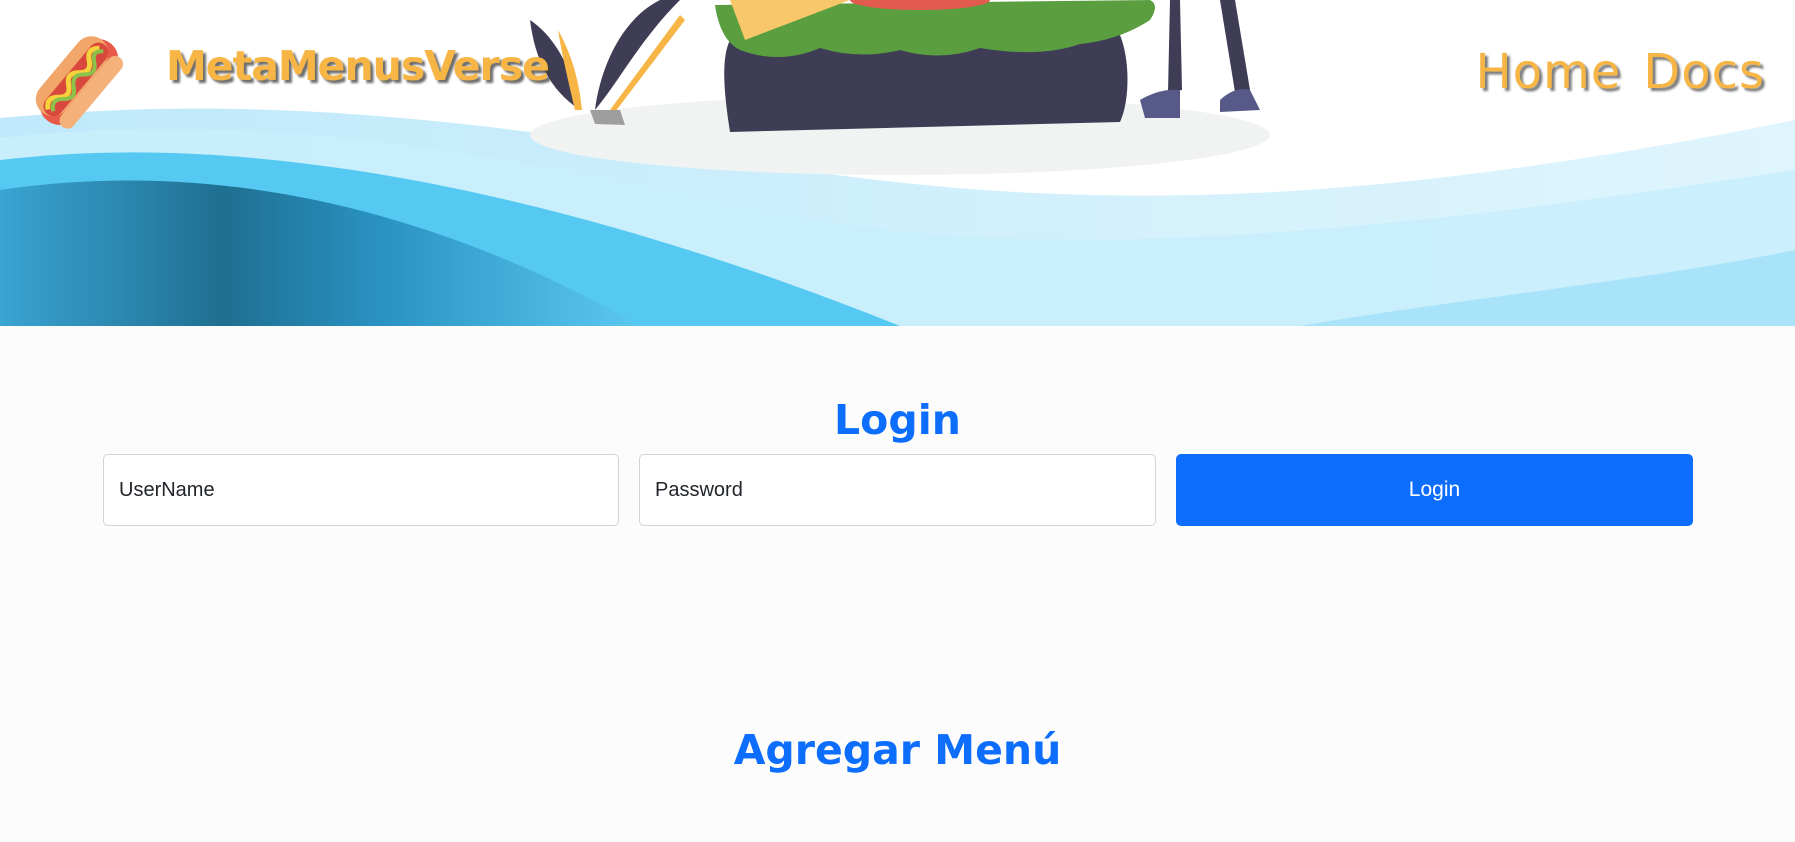 The image size is (1795, 842). Describe the element at coordinates (361, 490) in the screenshot. I see `username-input` at that location.